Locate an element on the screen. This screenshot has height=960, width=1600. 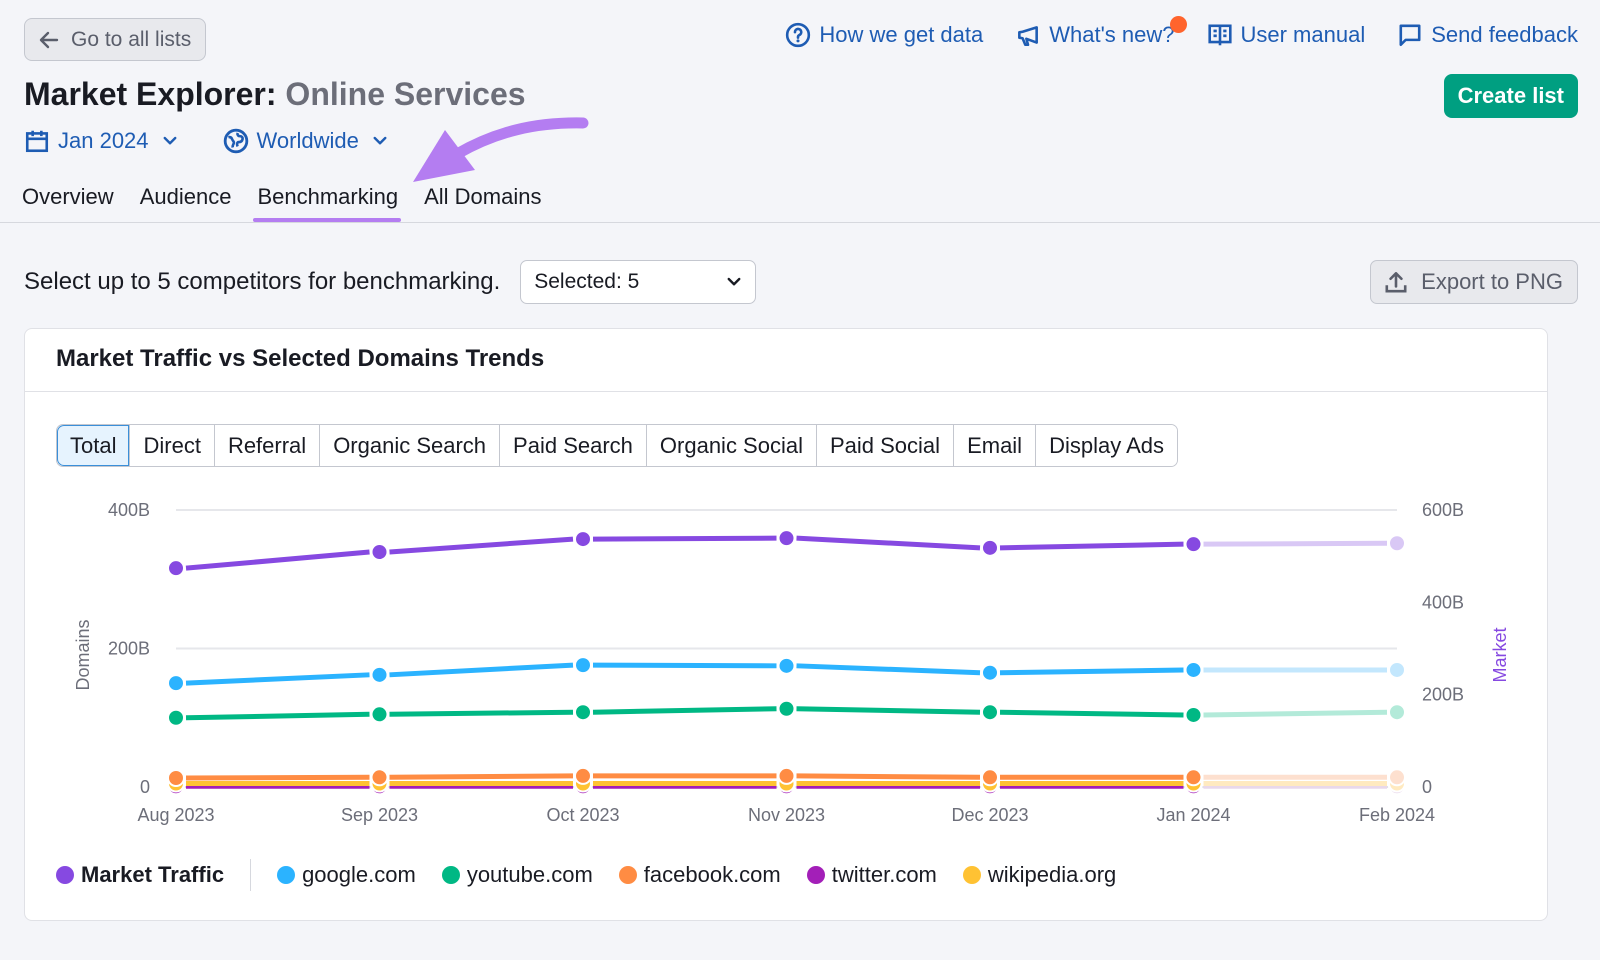
date-filter: Jan 2024 is located at coordinates (101, 141).